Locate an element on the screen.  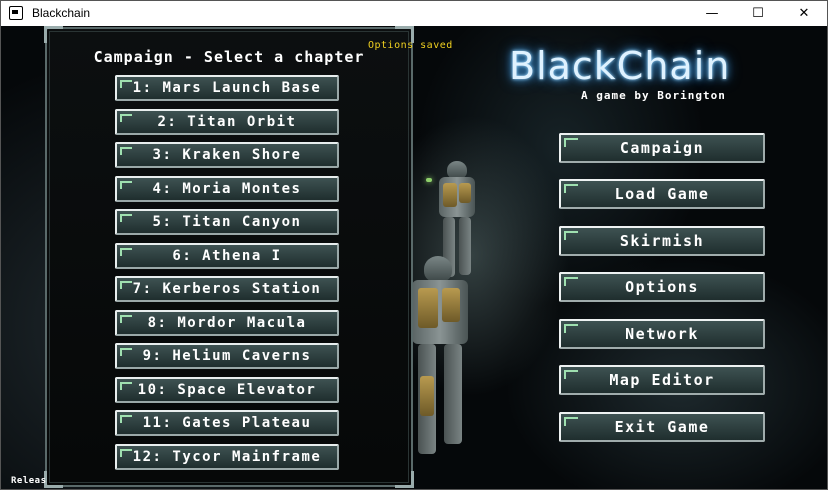
chapter-button-12: 12: Tycor Mainframe is located at coordinates (227, 457).